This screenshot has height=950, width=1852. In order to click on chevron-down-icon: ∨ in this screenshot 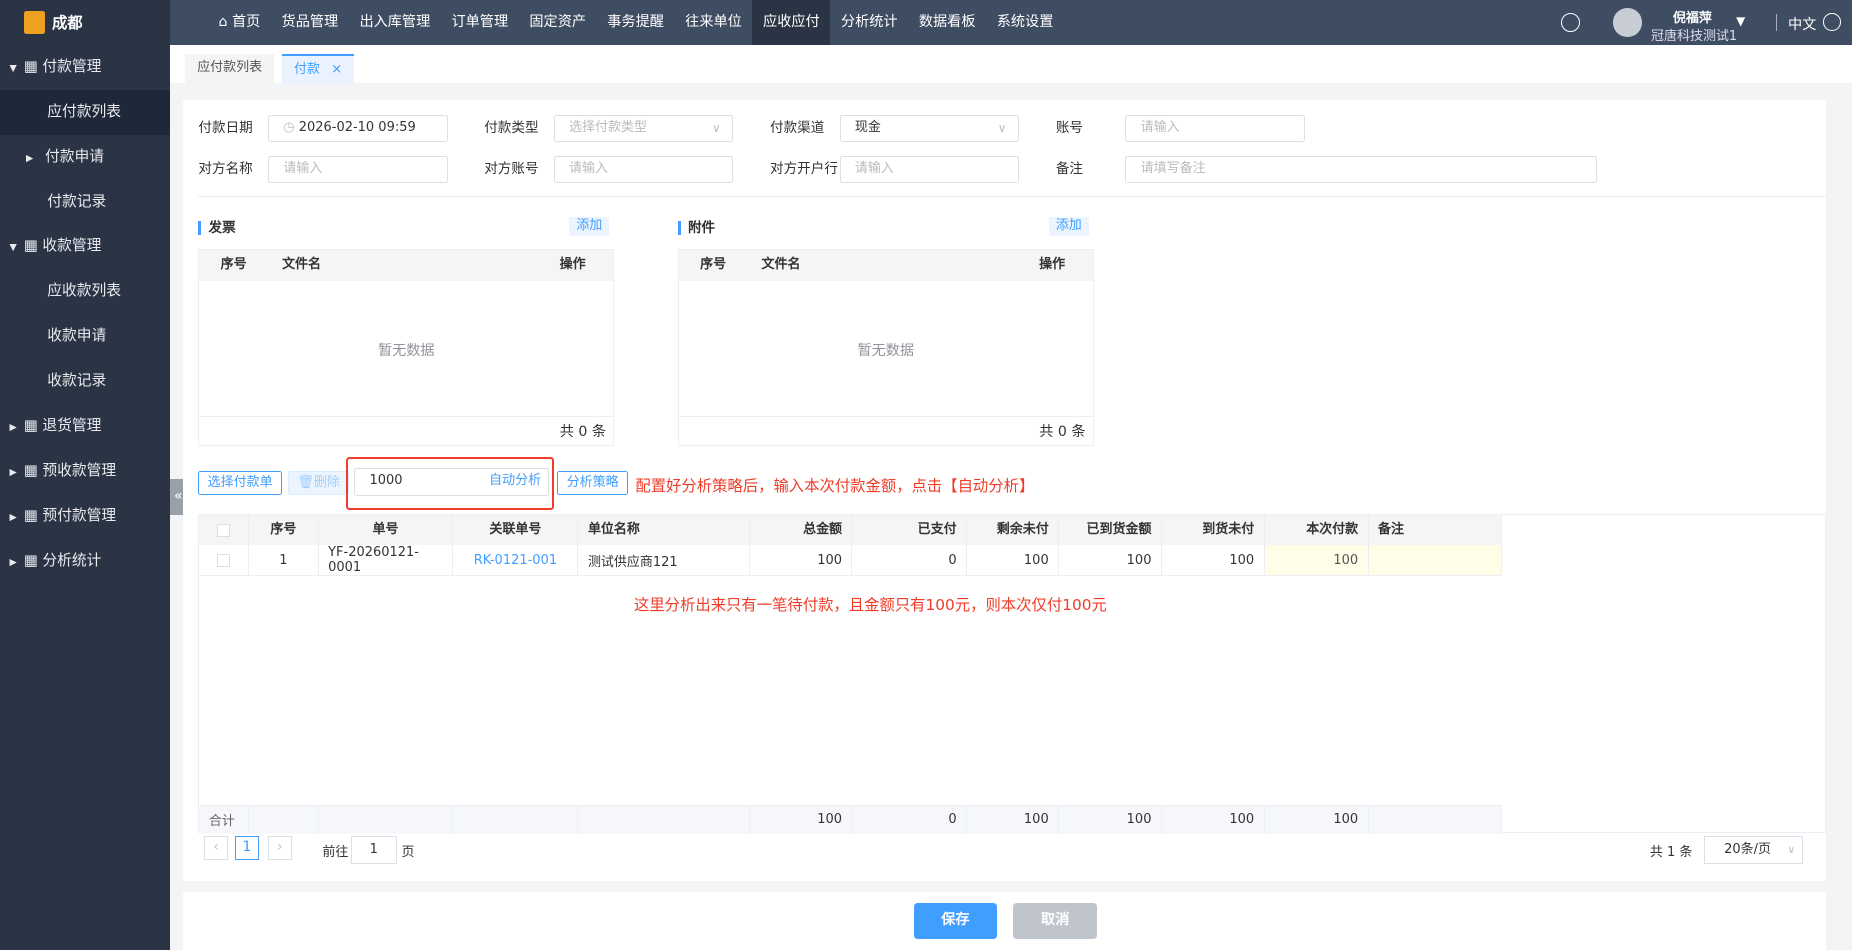, I will do `click(1791, 850)`.